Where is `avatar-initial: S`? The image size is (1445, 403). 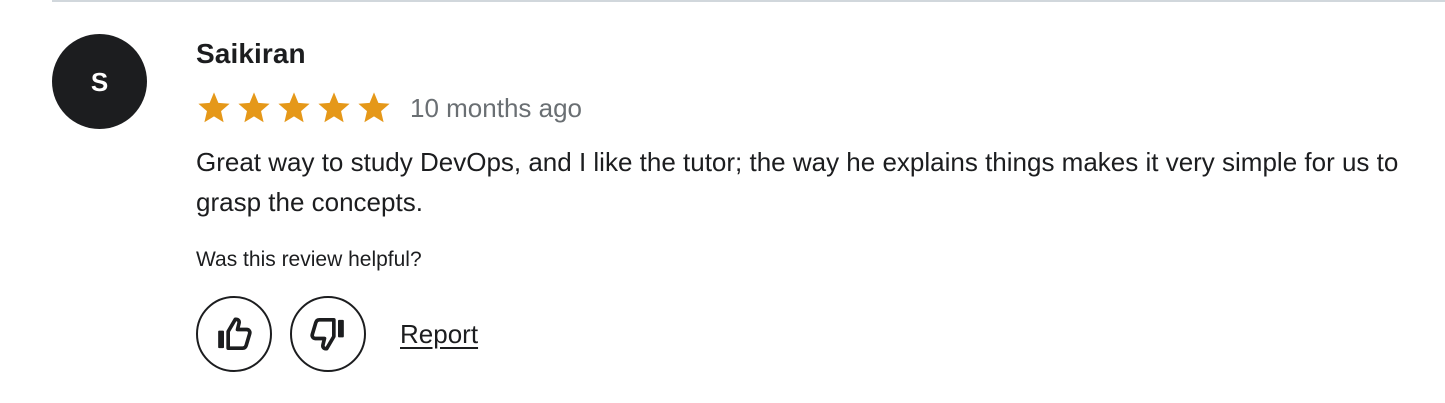
avatar-initial: S is located at coordinates (99, 81).